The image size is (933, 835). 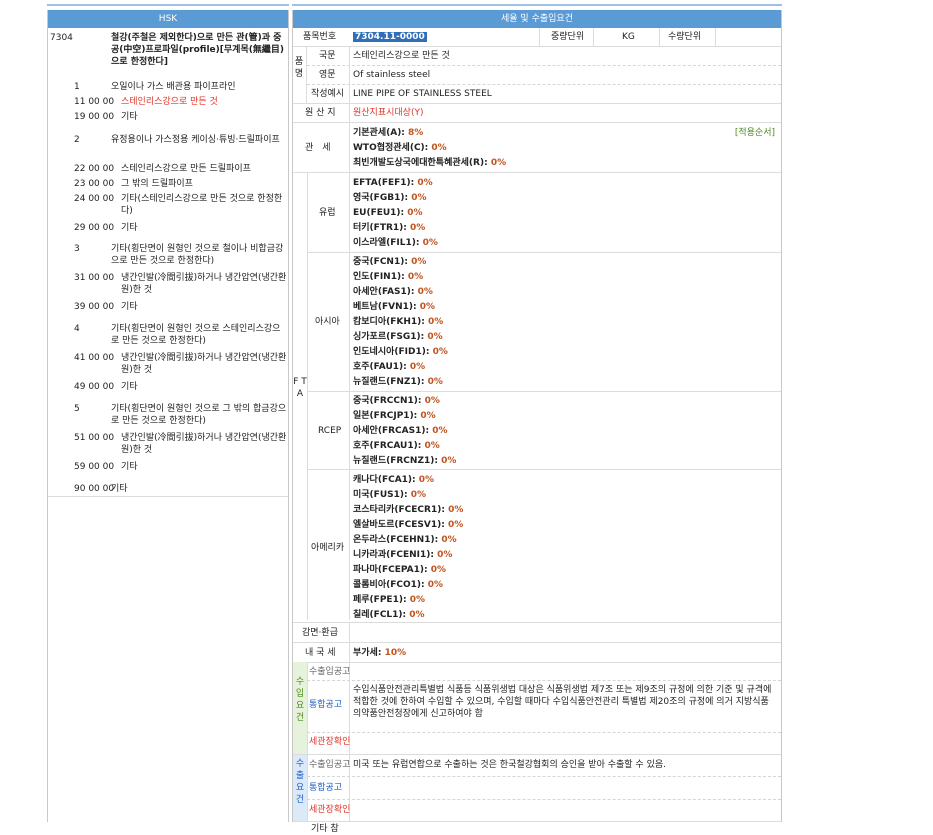 I want to click on row-code: 5, so click(x=77, y=409).